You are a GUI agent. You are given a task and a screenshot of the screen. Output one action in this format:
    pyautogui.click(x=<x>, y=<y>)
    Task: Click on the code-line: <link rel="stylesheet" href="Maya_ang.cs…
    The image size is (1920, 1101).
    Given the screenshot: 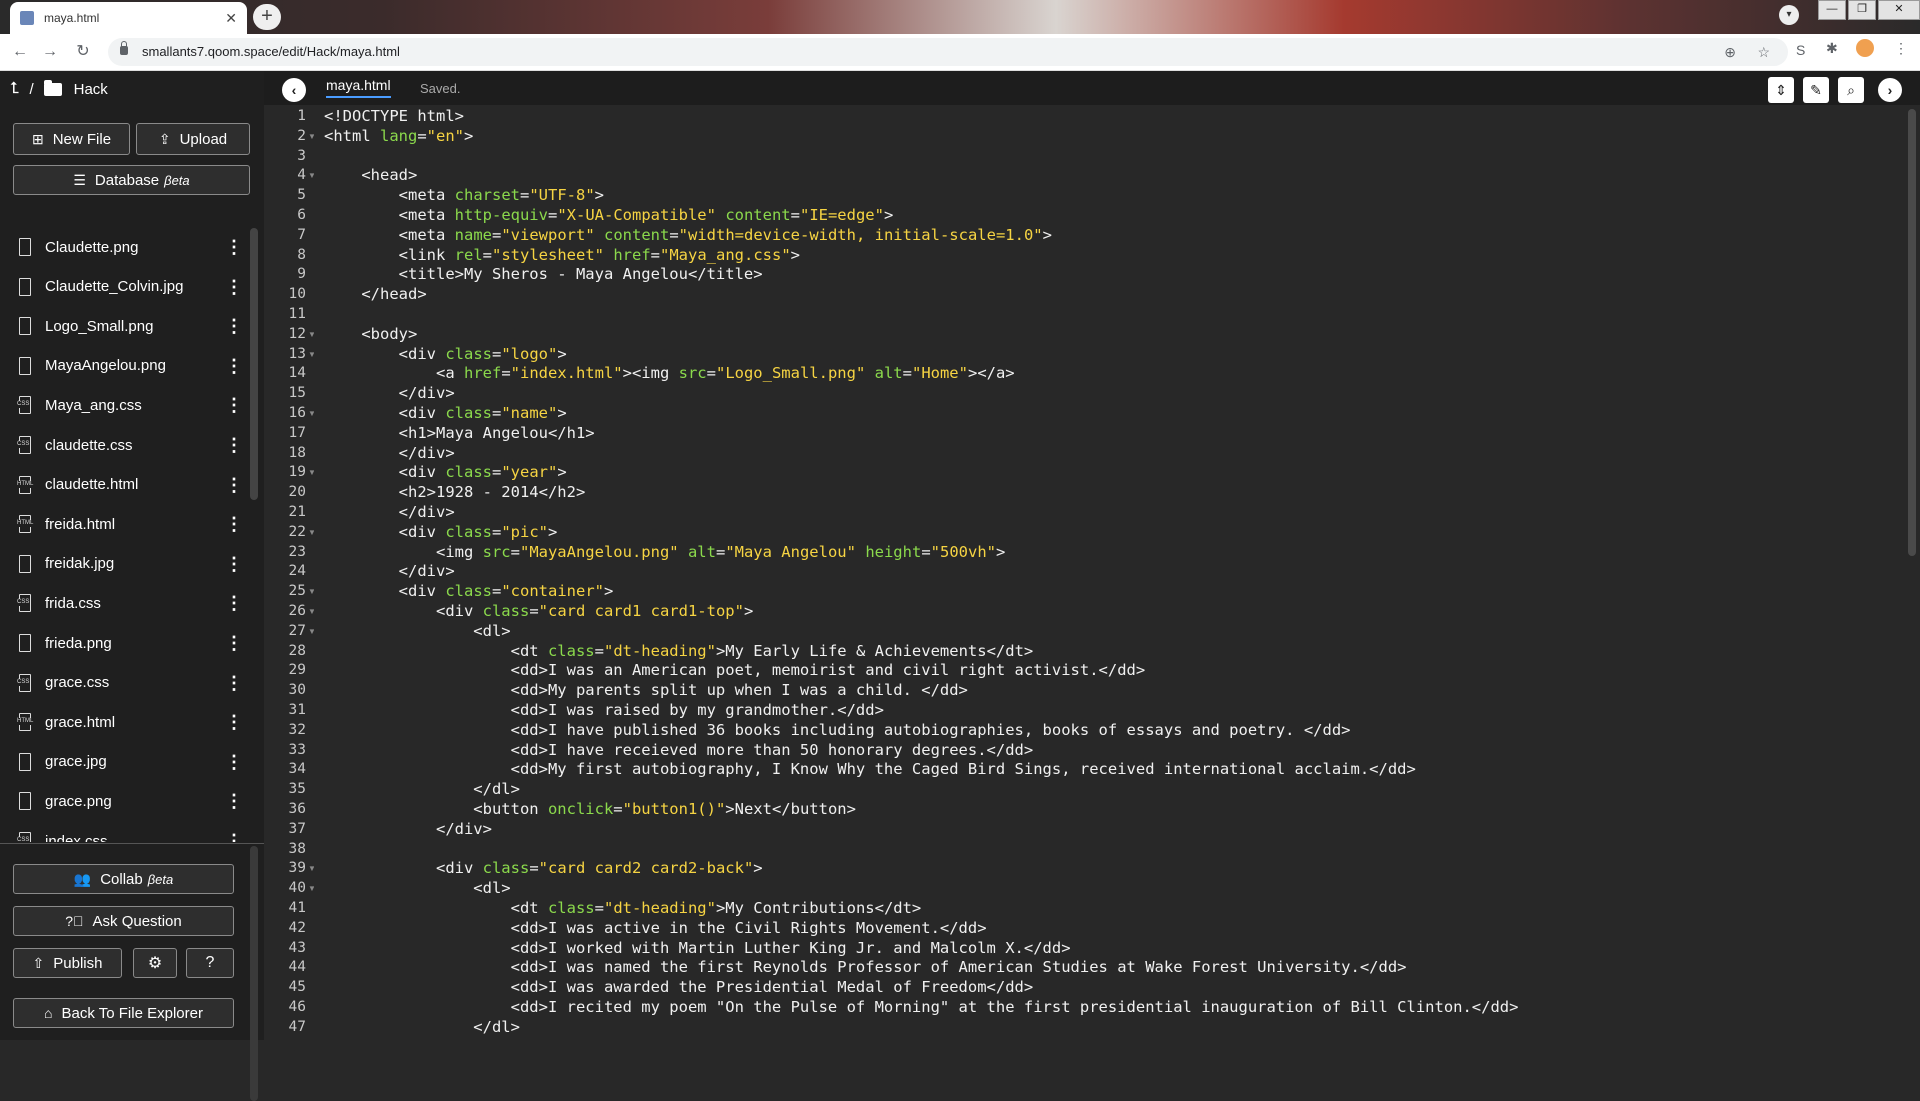 What is the action you would take?
    pyautogui.click(x=562, y=256)
    